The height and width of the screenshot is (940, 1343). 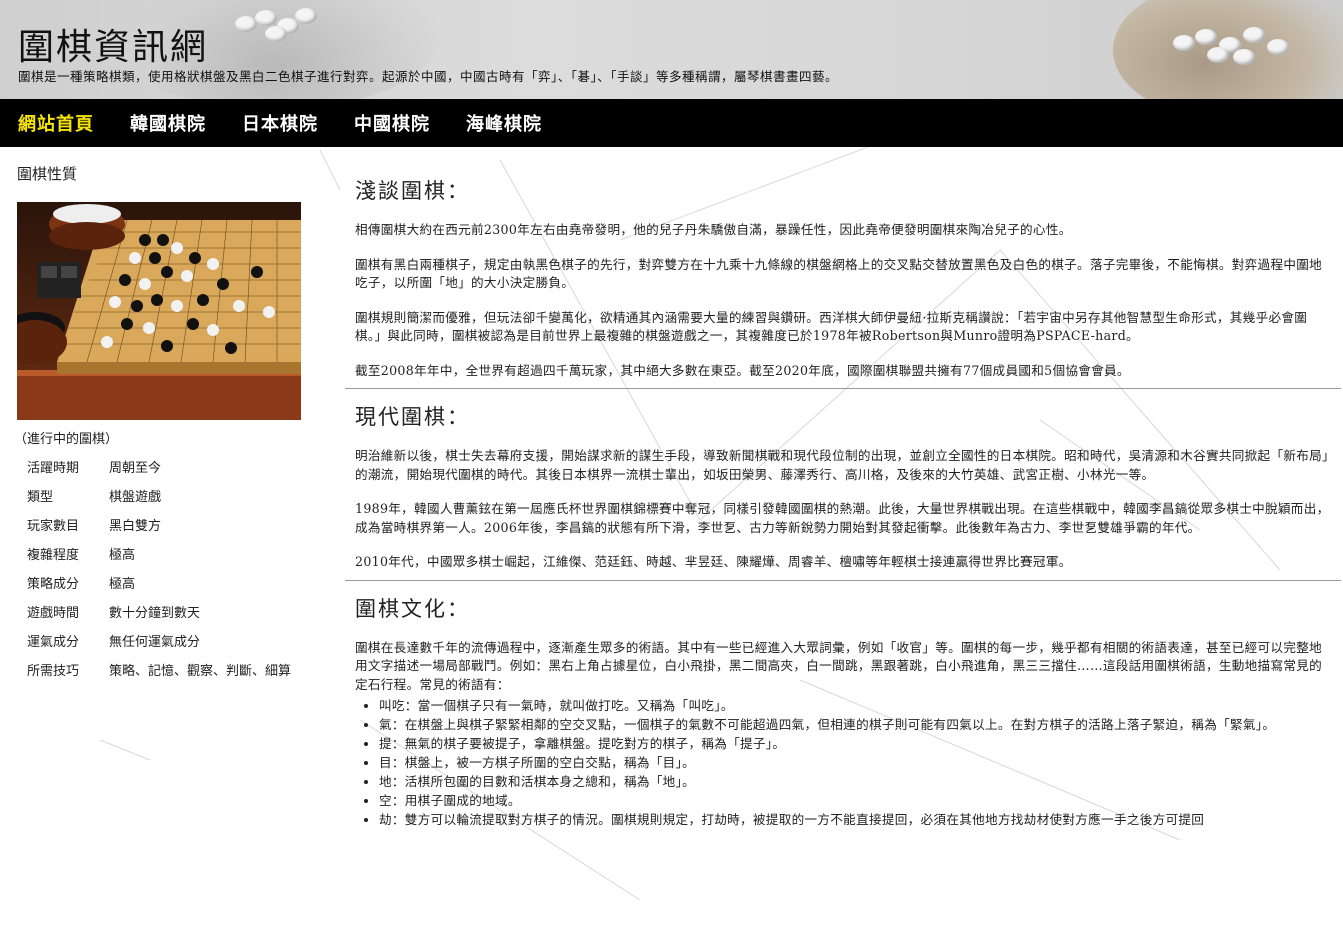 What do you see at coordinates (66, 439) in the screenshot?
I see `photo-caption: （進行中的圍棋）` at bounding box center [66, 439].